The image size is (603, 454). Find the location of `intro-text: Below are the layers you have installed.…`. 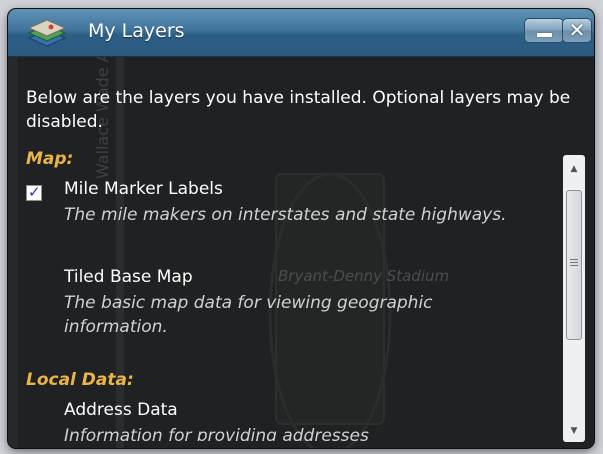

intro-text: Below are the layers you have installed.… is located at coordinates (298, 110).